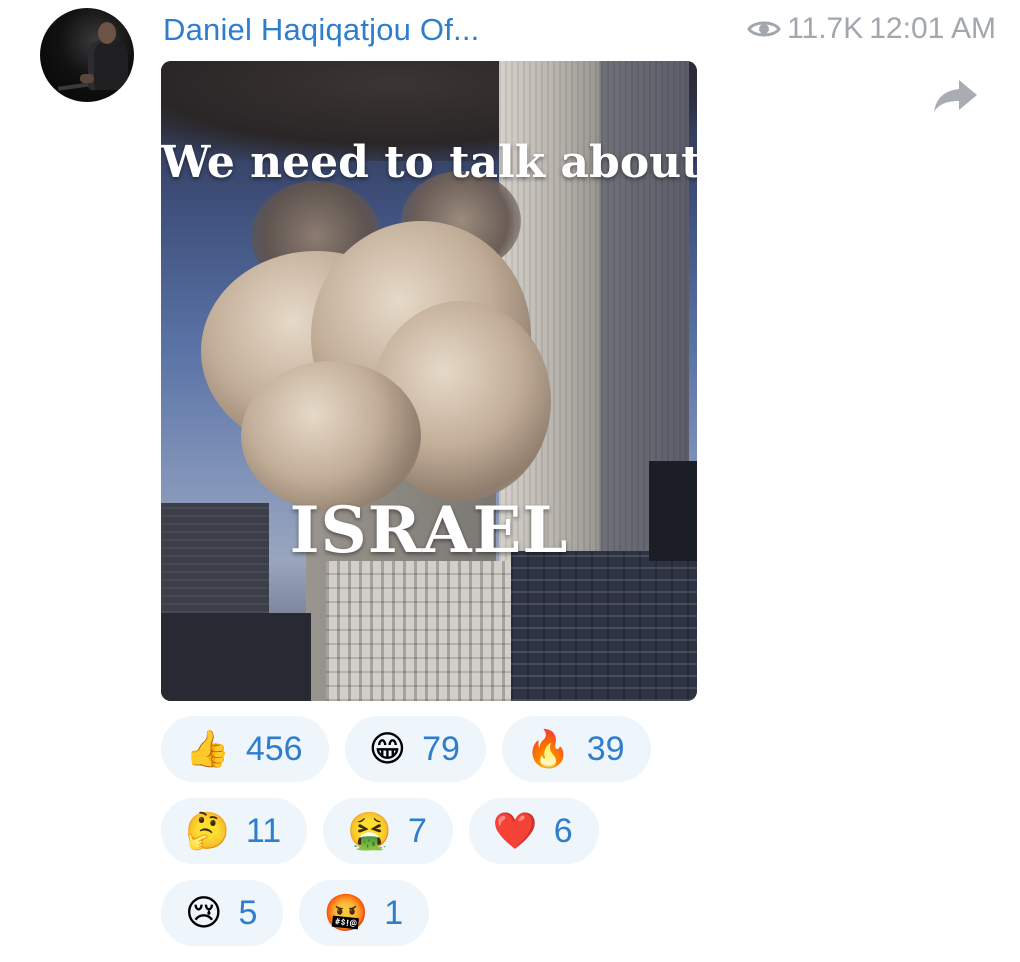 This screenshot has width=1020, height=962. Describe the element at coordinates (415, 749) in the screenshot. I see `reaction-grin: 😁 79` at that location.